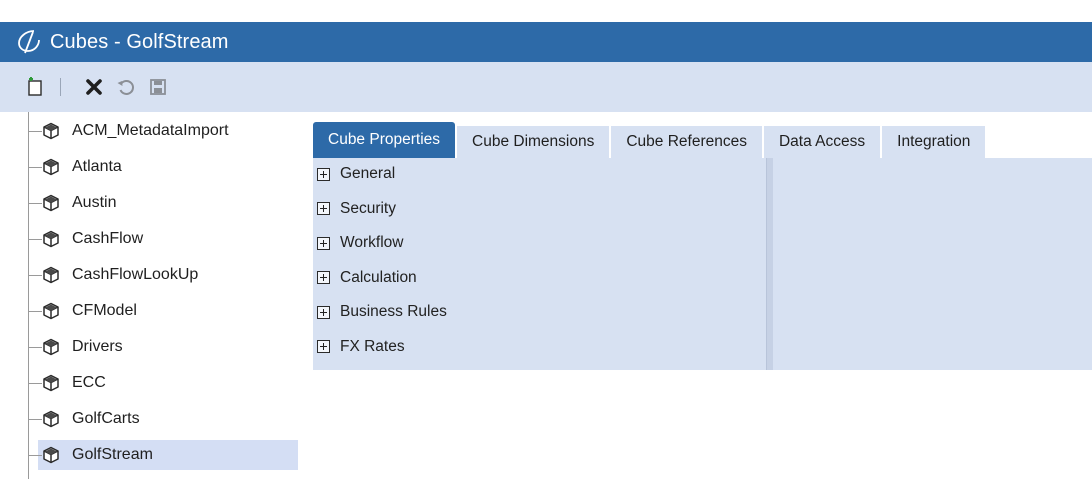 The height and width of the screenshot is (479, 1092). I want to click on delete-button, so click(94, 87).